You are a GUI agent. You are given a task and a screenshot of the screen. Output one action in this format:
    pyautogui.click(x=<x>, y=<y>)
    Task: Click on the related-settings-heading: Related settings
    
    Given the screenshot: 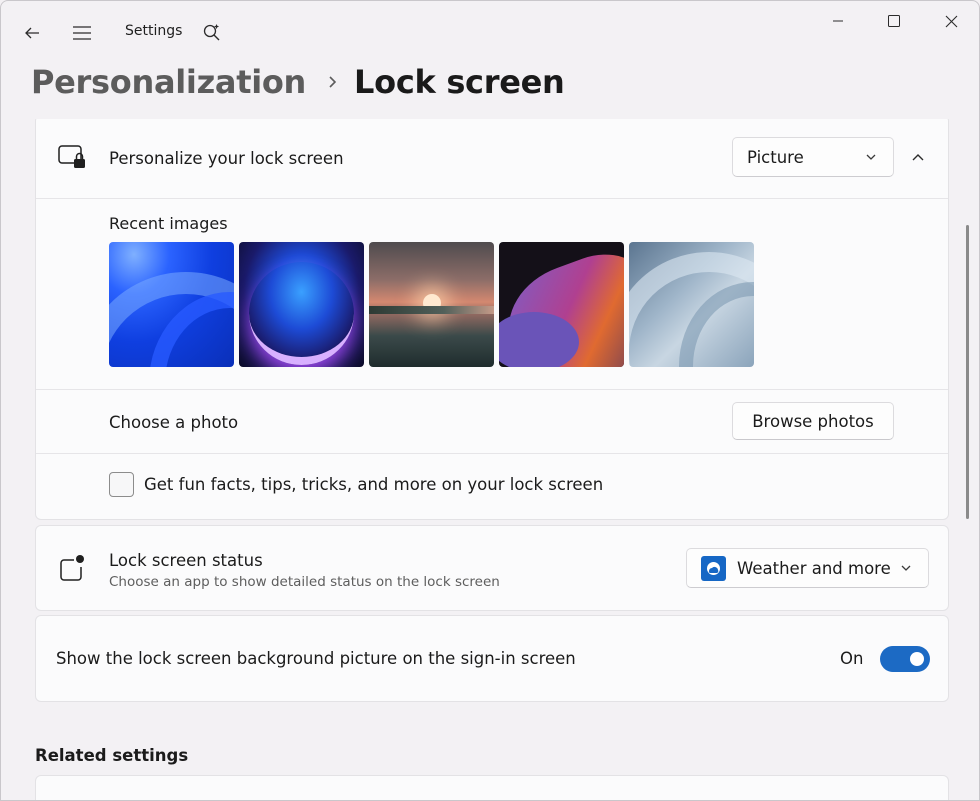 What is the action you would take?
    pyautogui.click(x=112, y=755)
    